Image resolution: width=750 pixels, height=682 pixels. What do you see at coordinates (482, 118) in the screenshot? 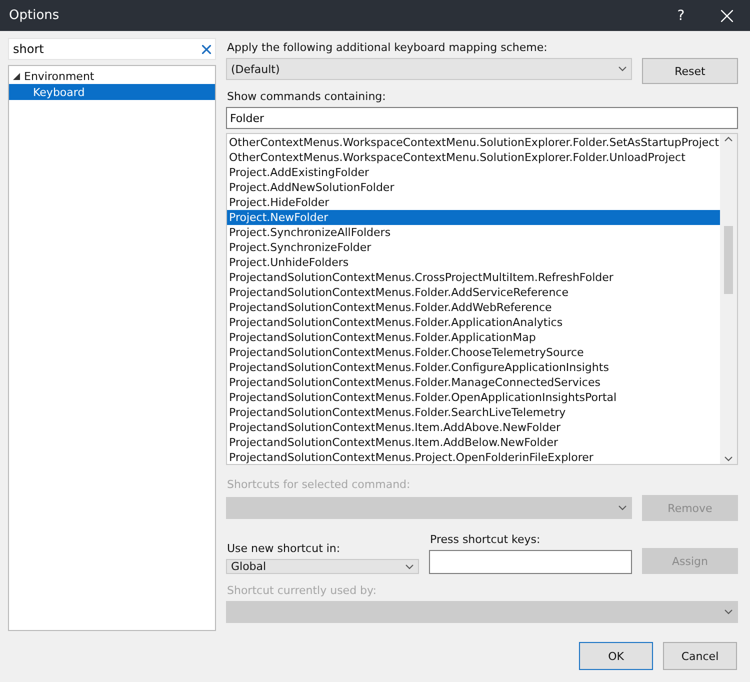
I see `filter-field: Folder` at bounding box center [482, 118].